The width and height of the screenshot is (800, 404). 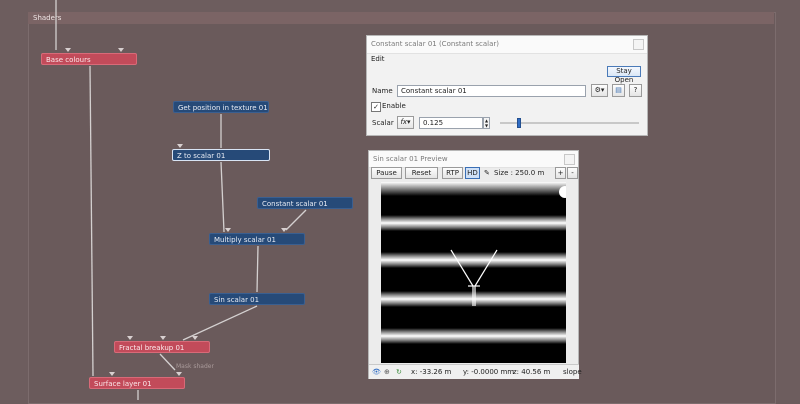 I want to click on stay-open-button: Stay Open, so click(x=624, y=75).